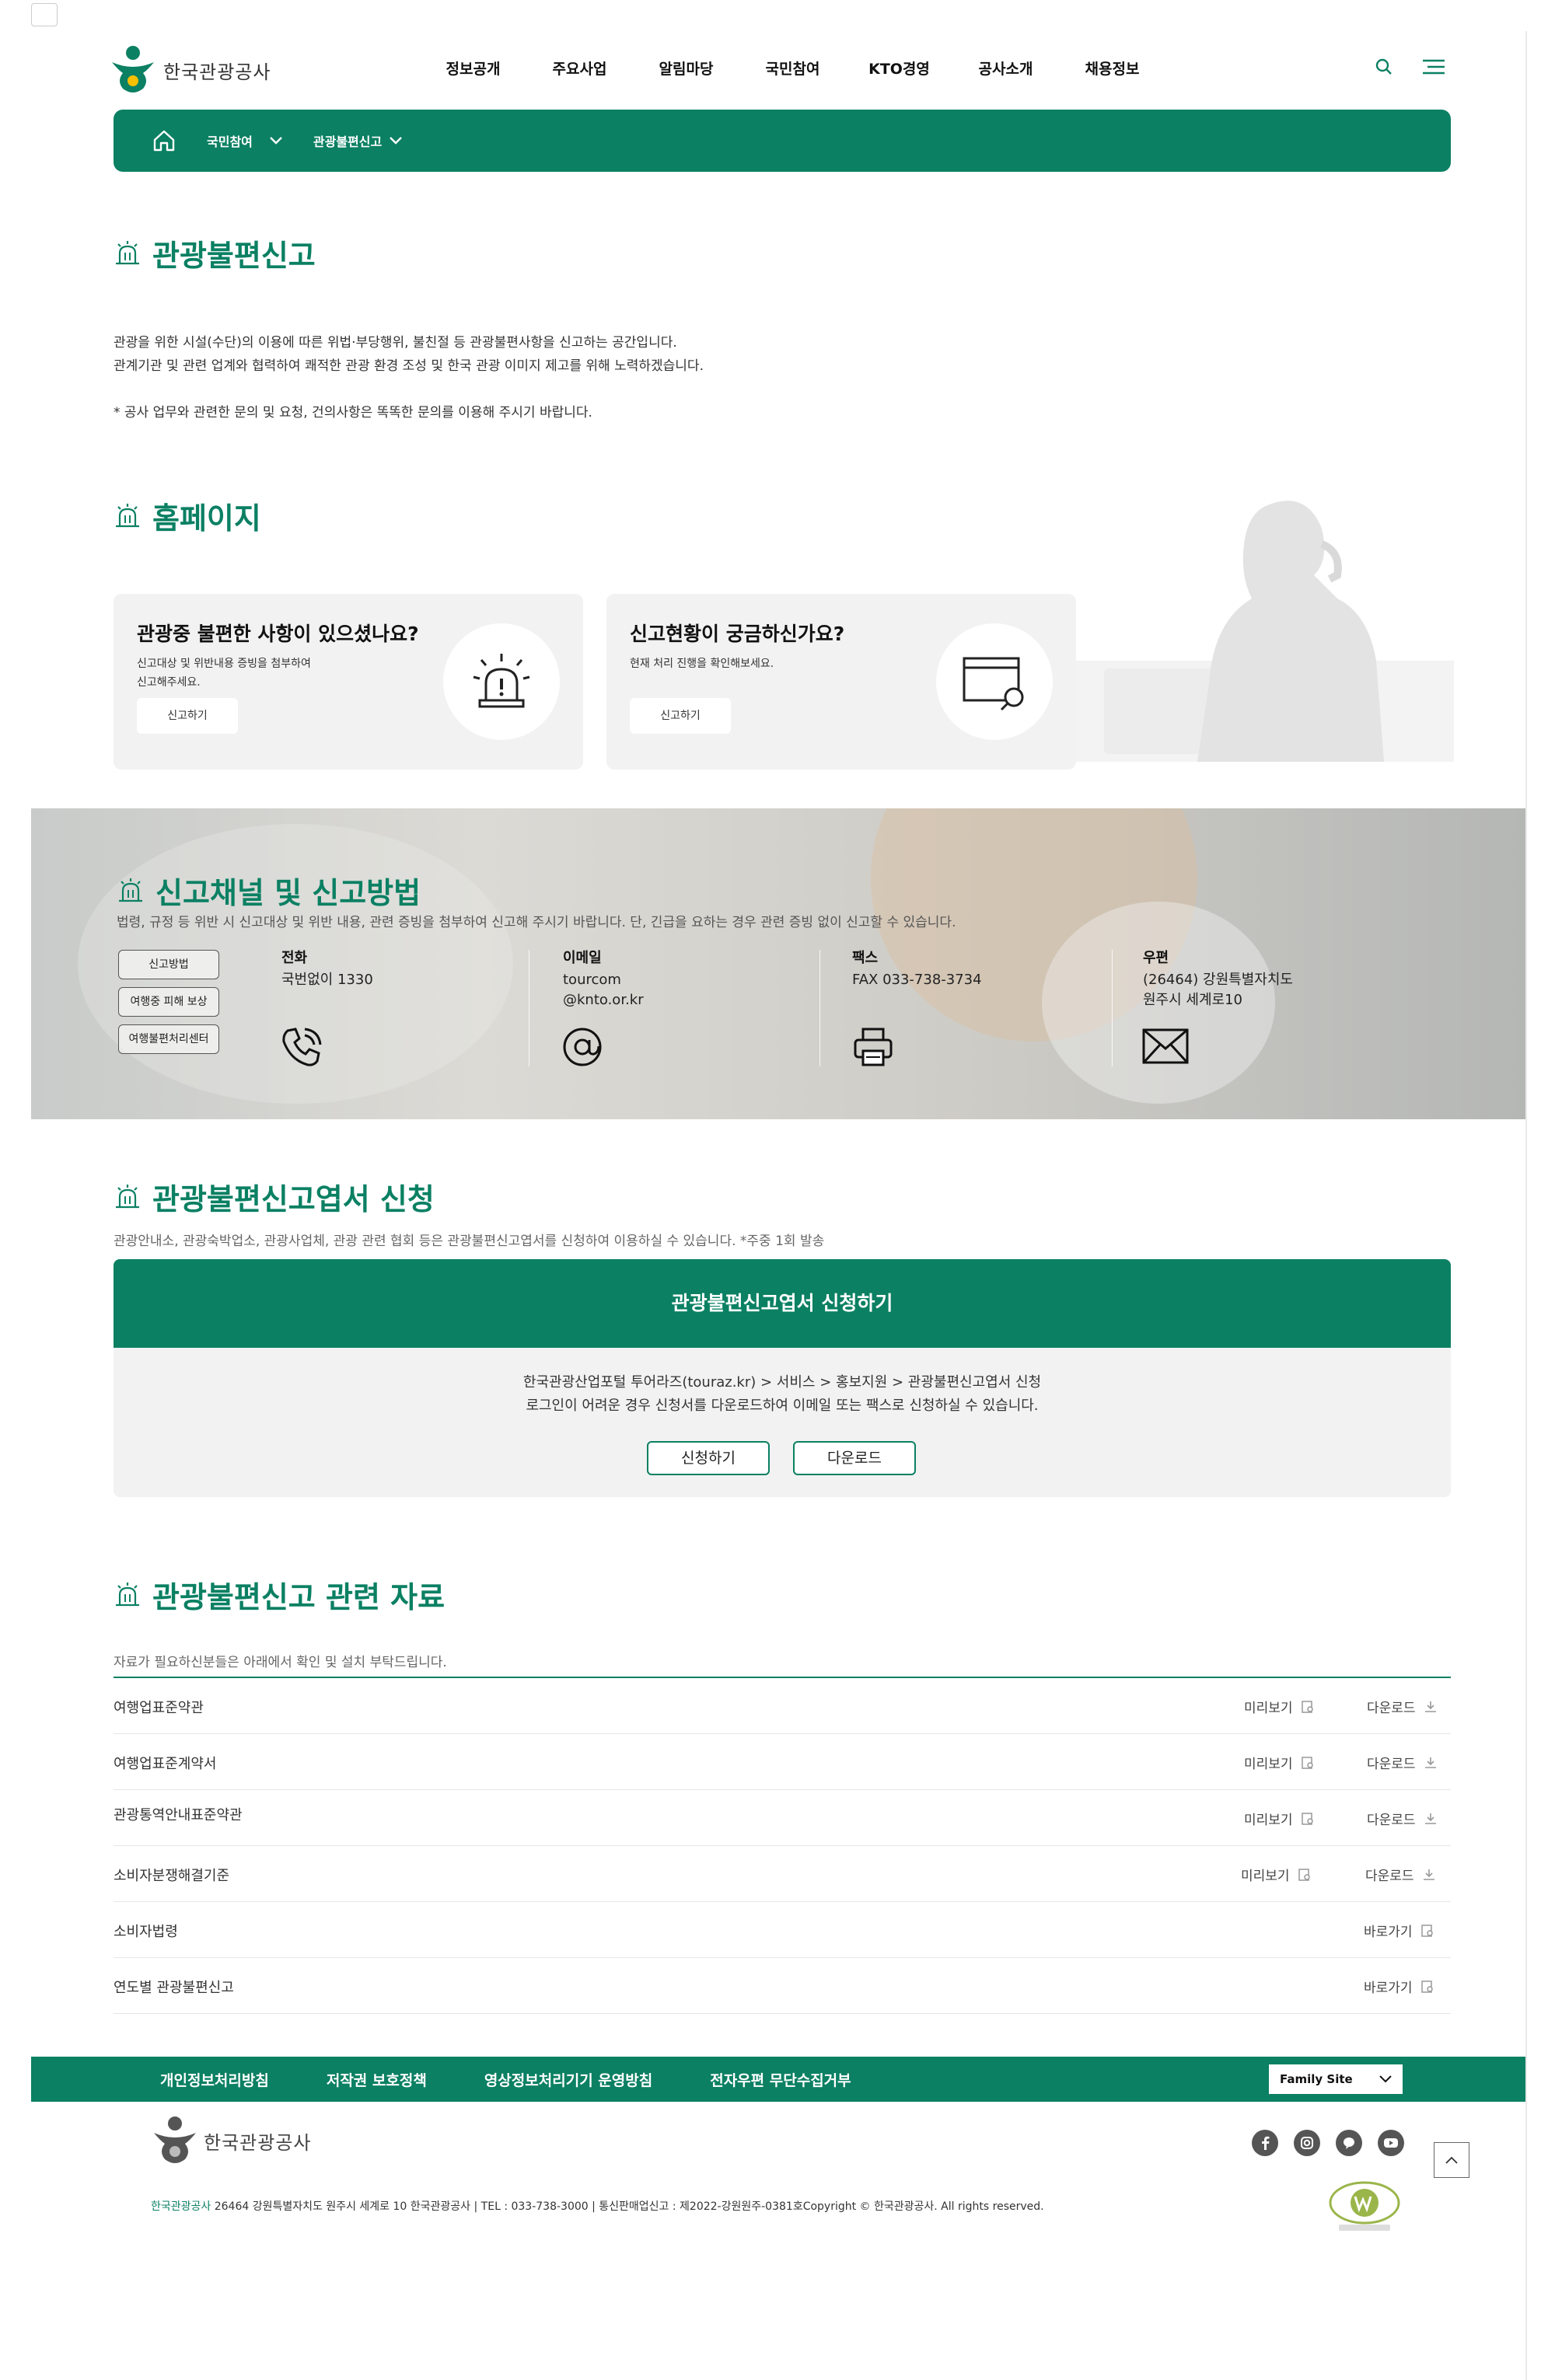 This screenshot has height=2380, width=1555. I want to click on tab-report-method: 신고방법, so click(168, 965).